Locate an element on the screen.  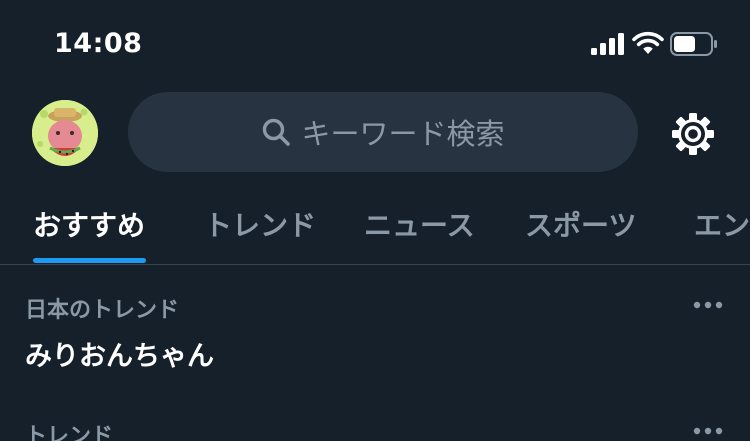
wifi-icon is located at coordinates (648, 42).